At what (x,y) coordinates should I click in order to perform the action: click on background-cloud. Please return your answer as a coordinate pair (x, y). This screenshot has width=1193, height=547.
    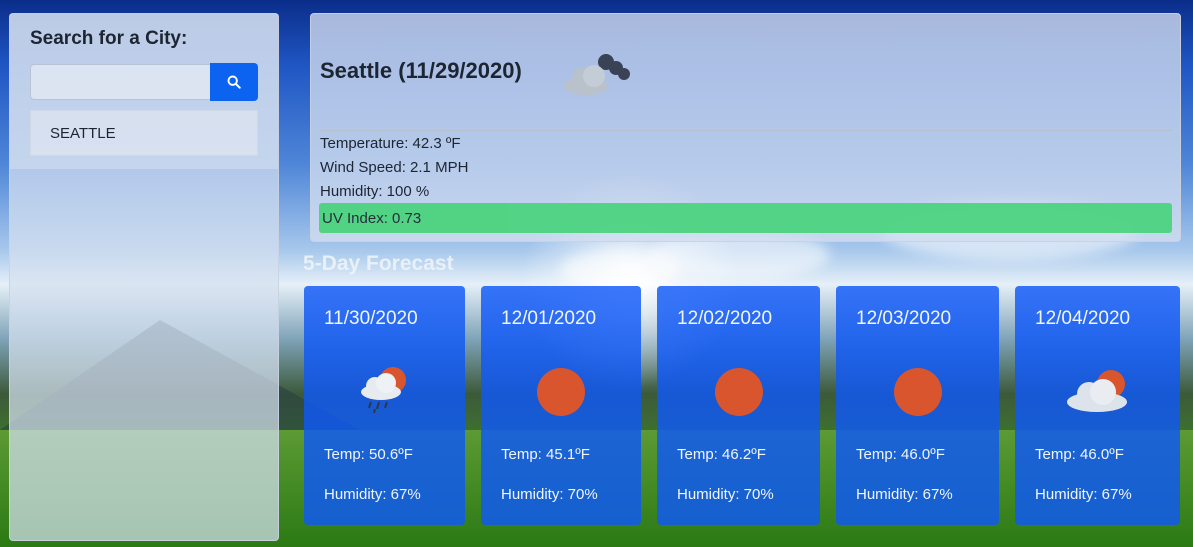
    Looking at the image, I should click on (620, 270).